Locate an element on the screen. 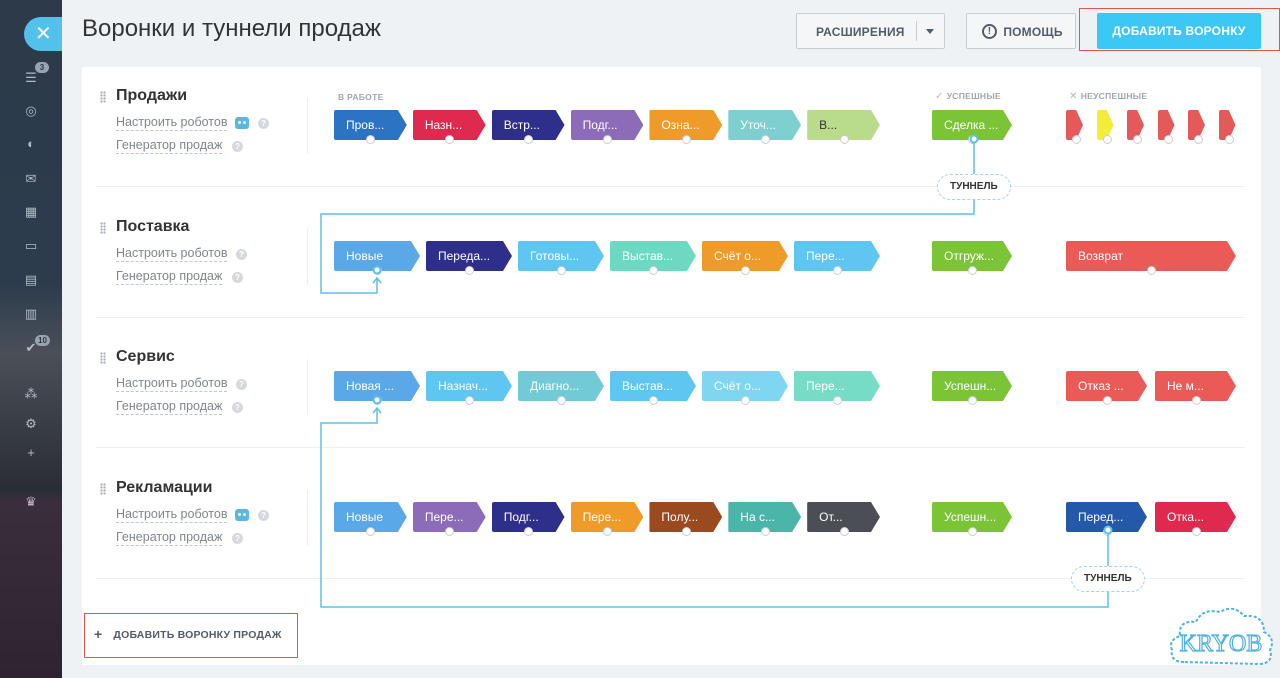 The height and width of the screenshot is (678, 1280). filter-icon: ☰ is located at coordinates (31, 78).